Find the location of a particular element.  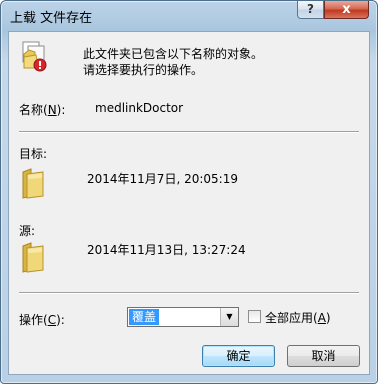

name-label-accesskey: N is located at coordinates (52, 110).